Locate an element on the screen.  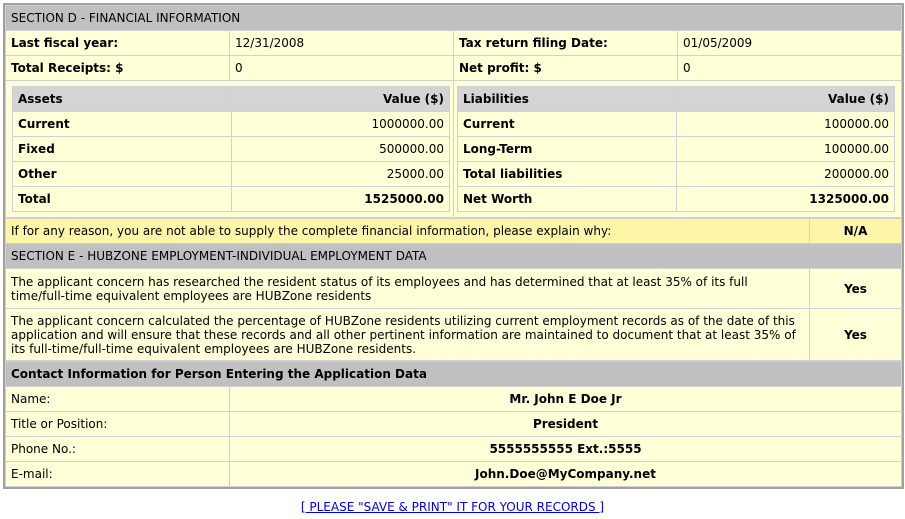
table-row: Name: Mr. John E Doe Jr is located at coordinates (453, 399).